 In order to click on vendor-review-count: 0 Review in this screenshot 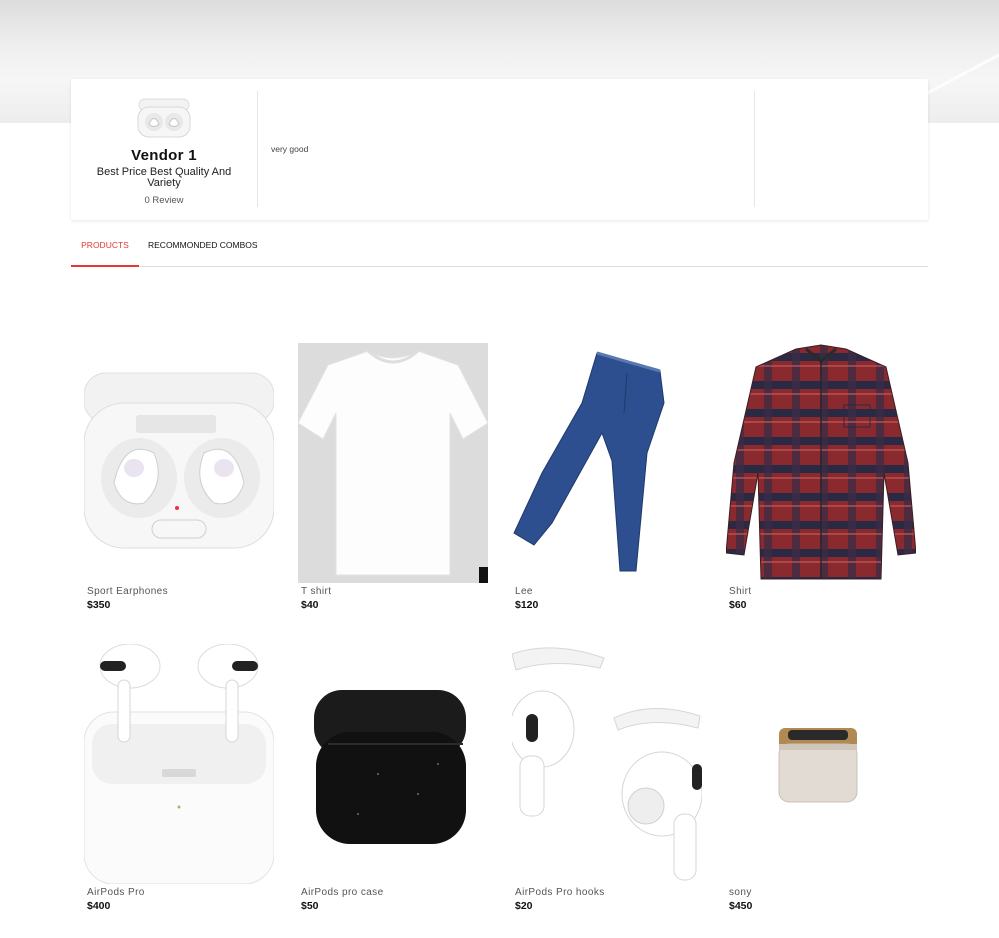, I will do `click(164, 200)`.